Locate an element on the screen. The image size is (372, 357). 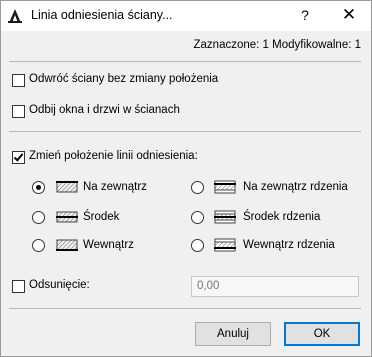
radio-ref-outside-label: Na zewnątrz is located at coordinates (115, 187).